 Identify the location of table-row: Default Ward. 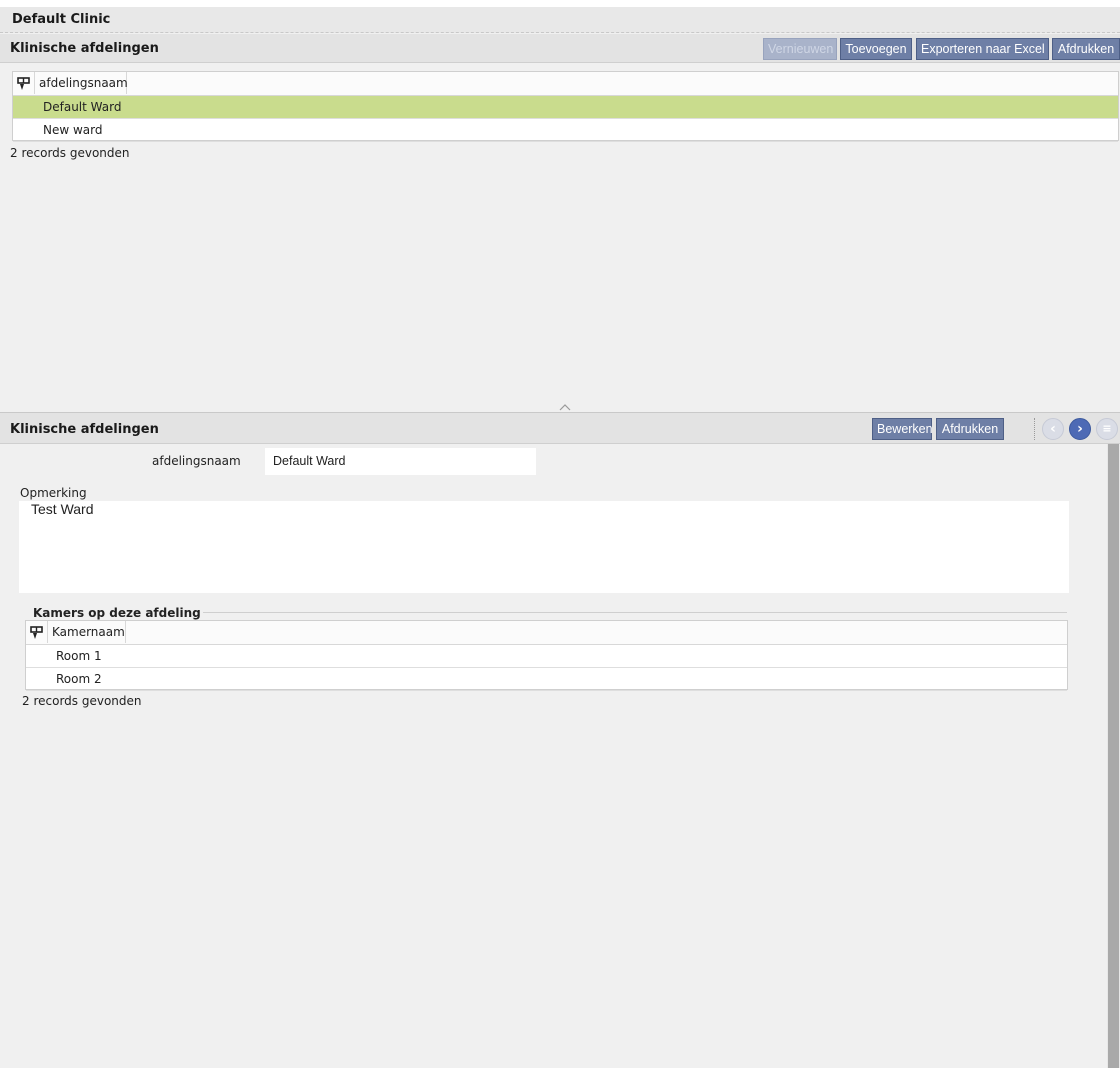
(565, 107).